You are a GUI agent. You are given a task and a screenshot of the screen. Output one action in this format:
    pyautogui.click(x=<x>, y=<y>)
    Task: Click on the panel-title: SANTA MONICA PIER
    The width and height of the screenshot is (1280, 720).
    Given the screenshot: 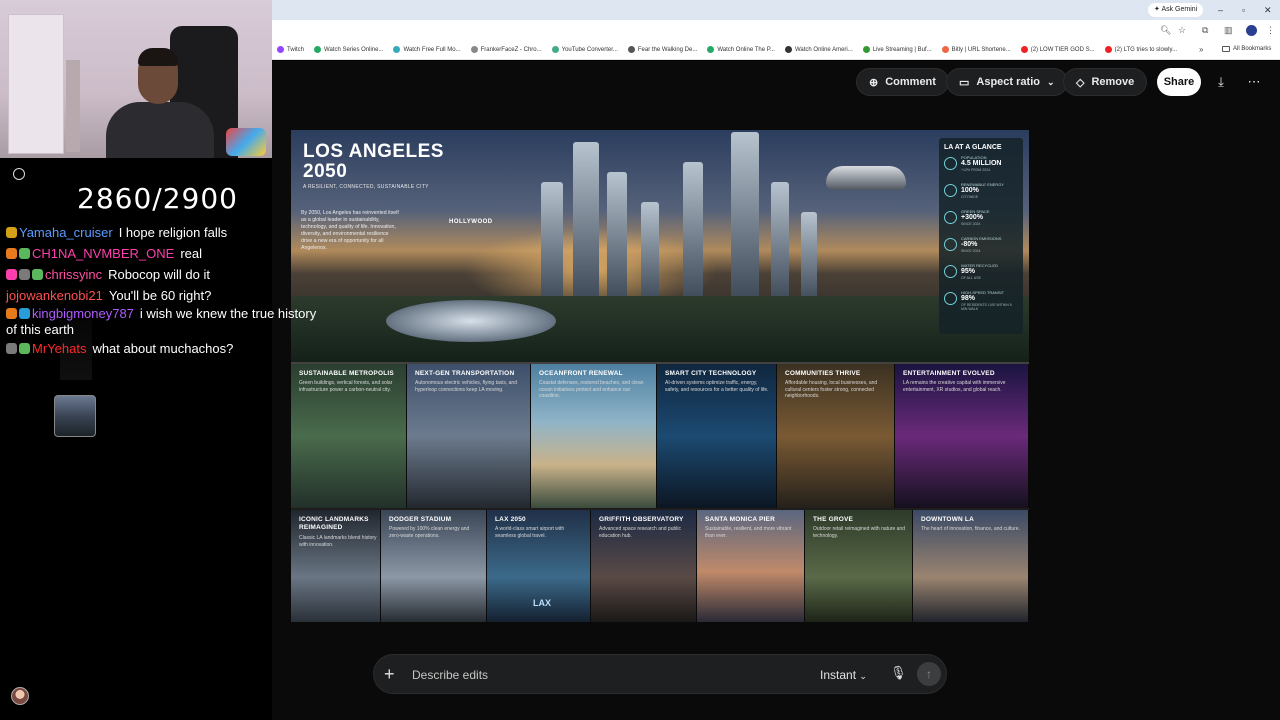 What is the action you would take?
    pyautogui.click(x=740, y=519)
    